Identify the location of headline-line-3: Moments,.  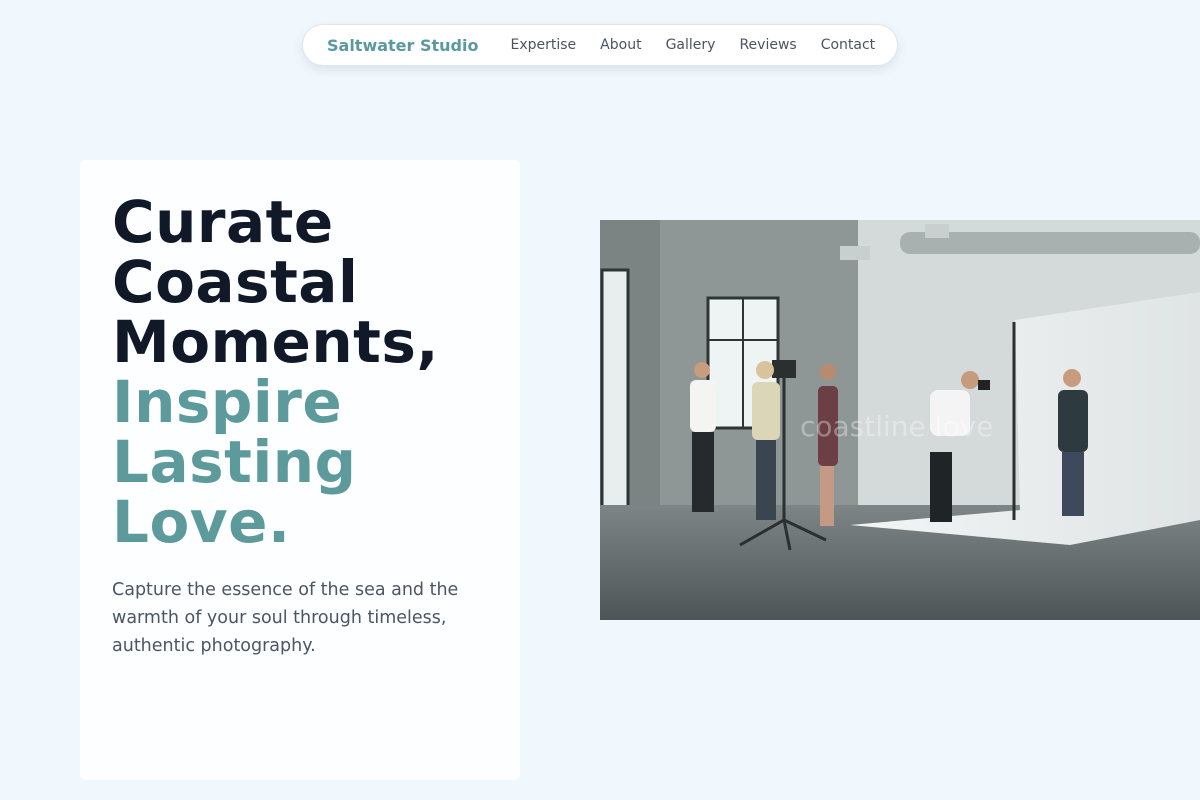
(275, 342).